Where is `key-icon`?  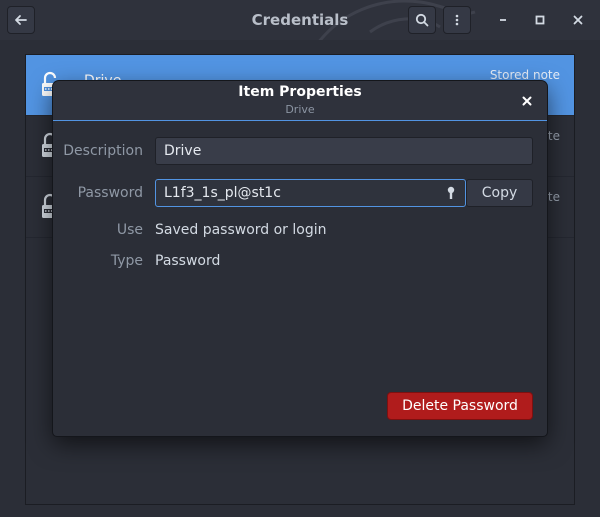
key-icon is located at coordinates (451, 193).